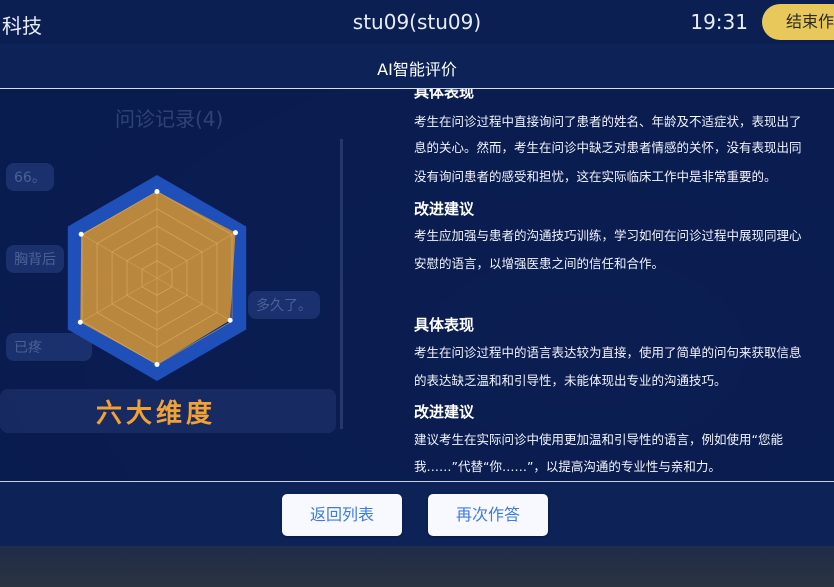 The width and height of the screenshot is (834, 587). Describe the element at coordinates (598, 439) in the screenshot. I see `feedback-line: 建议考生在实际问诊中使用更加温和引导性的语言，例如使用“您能` at that location.